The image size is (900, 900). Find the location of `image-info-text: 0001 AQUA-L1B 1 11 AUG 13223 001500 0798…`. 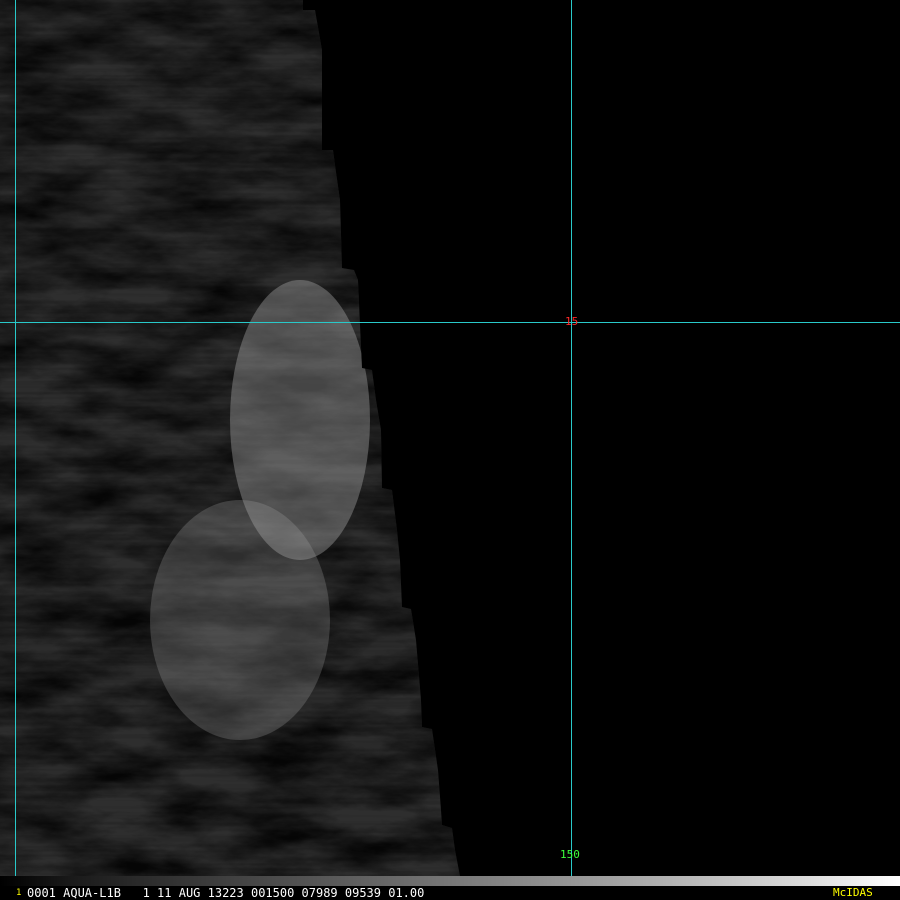

image-info-text: 0001 AQUA-L1B 1 11 AUG 13223 001500 0798… is located at coordinates (226, 893).